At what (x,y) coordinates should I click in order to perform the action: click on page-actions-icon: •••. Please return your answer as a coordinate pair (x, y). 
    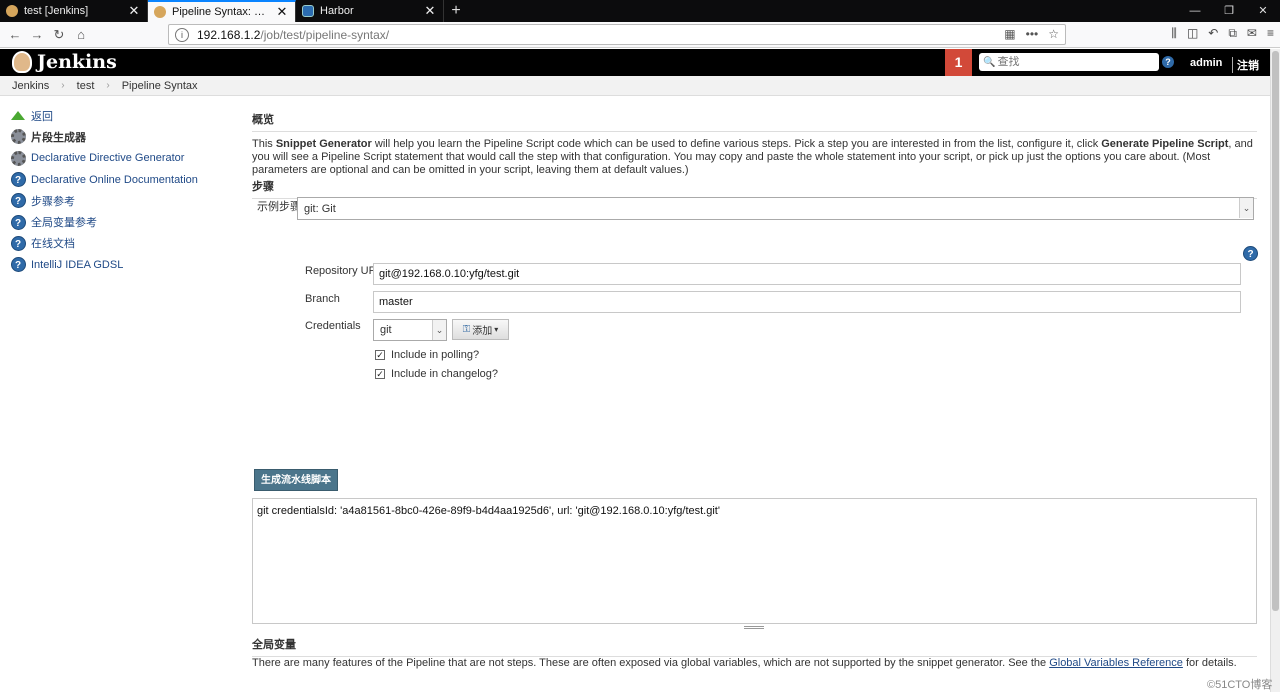
    Looking at the image, I should click on (1032, 34).